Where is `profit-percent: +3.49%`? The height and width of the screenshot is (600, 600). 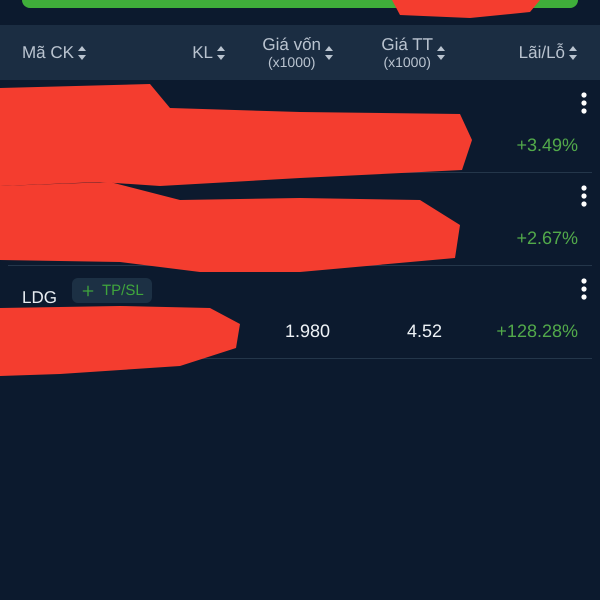
profit-percent: +3.49% is located at coordinates (547, 145).